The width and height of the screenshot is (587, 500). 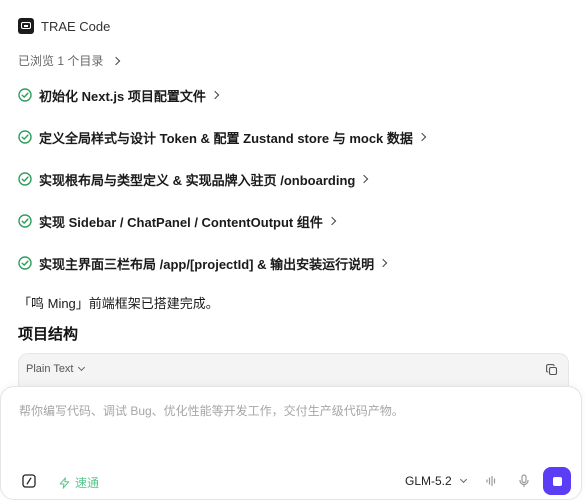 I want to click on task-item: 实现主界面三栏布局 /app/[projectId] & 输出安装运行说明, so click(x=203, y=263).